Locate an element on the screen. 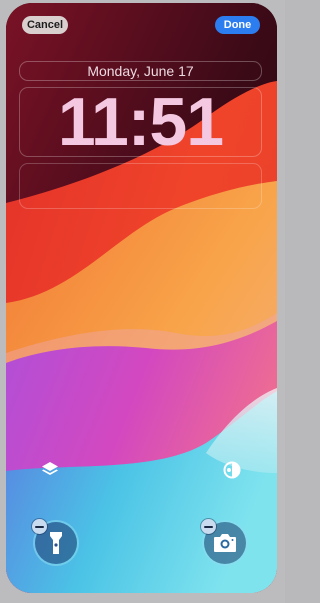  cancel-button: Cancel is located at coordinates (45, 25).